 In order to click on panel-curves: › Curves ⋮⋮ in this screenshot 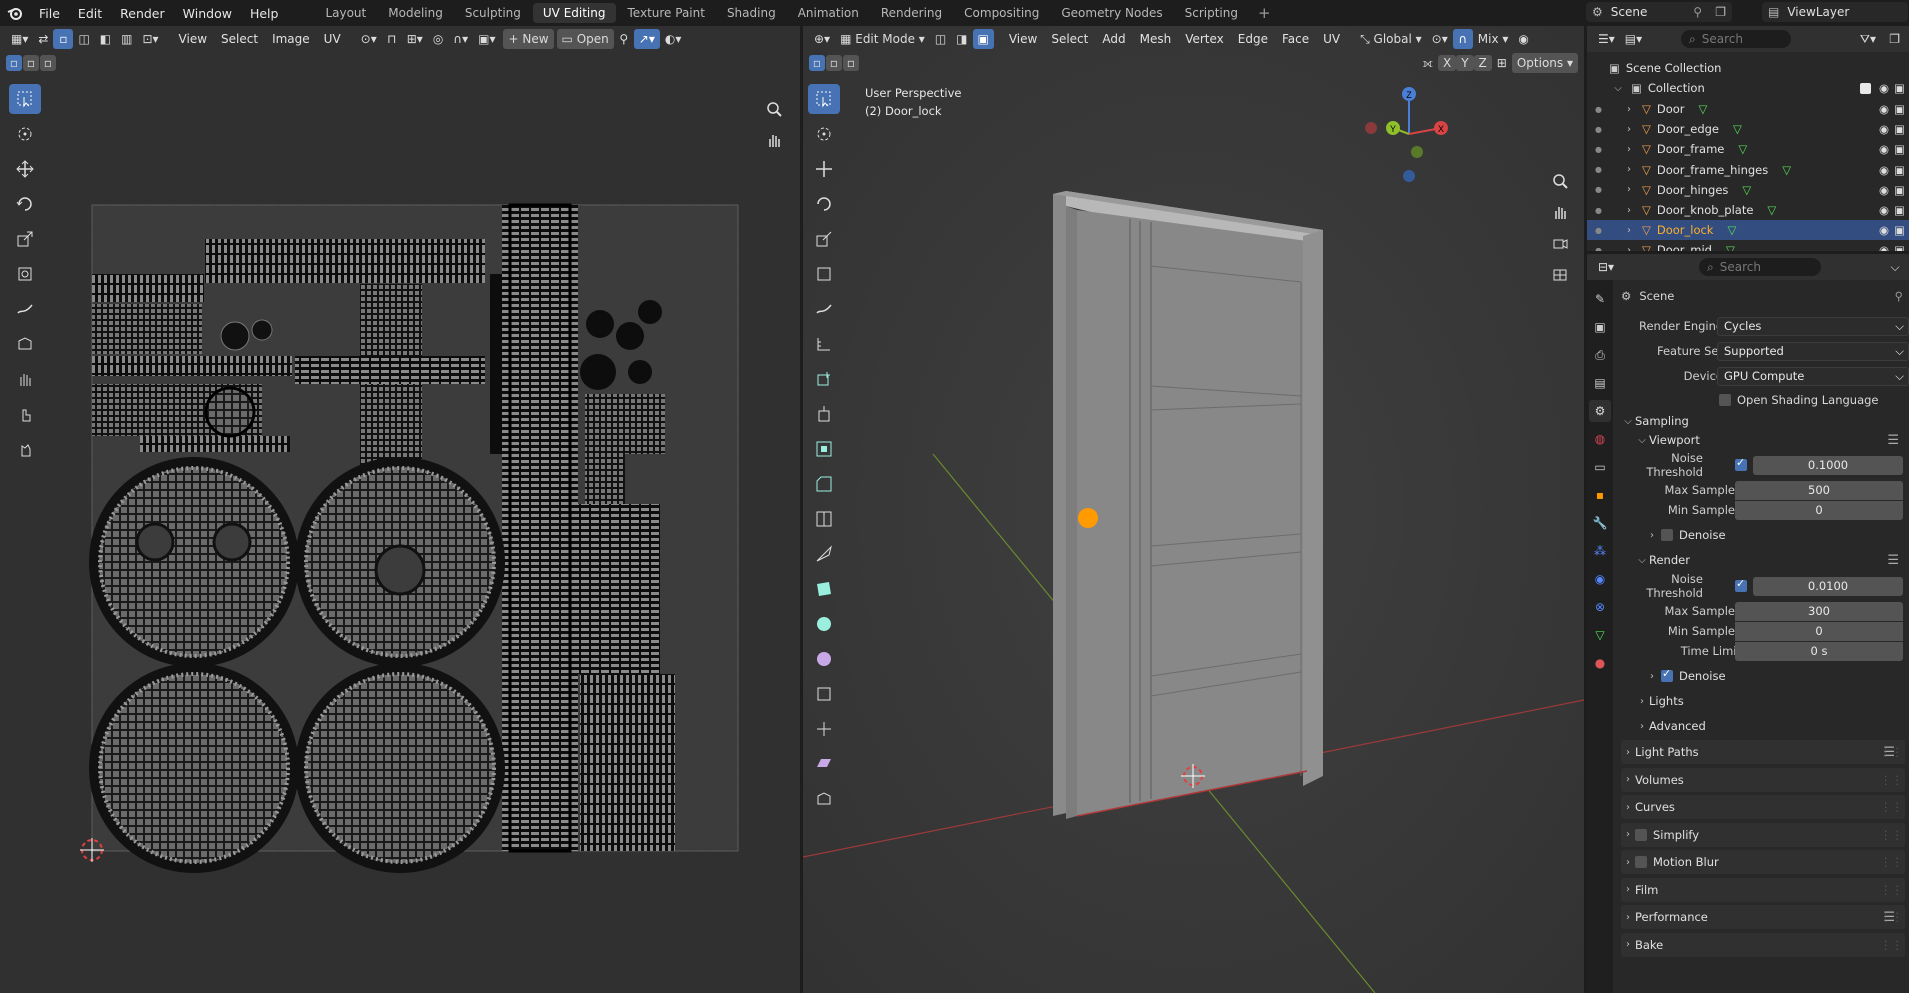, I will do `click(1763, 807)`.